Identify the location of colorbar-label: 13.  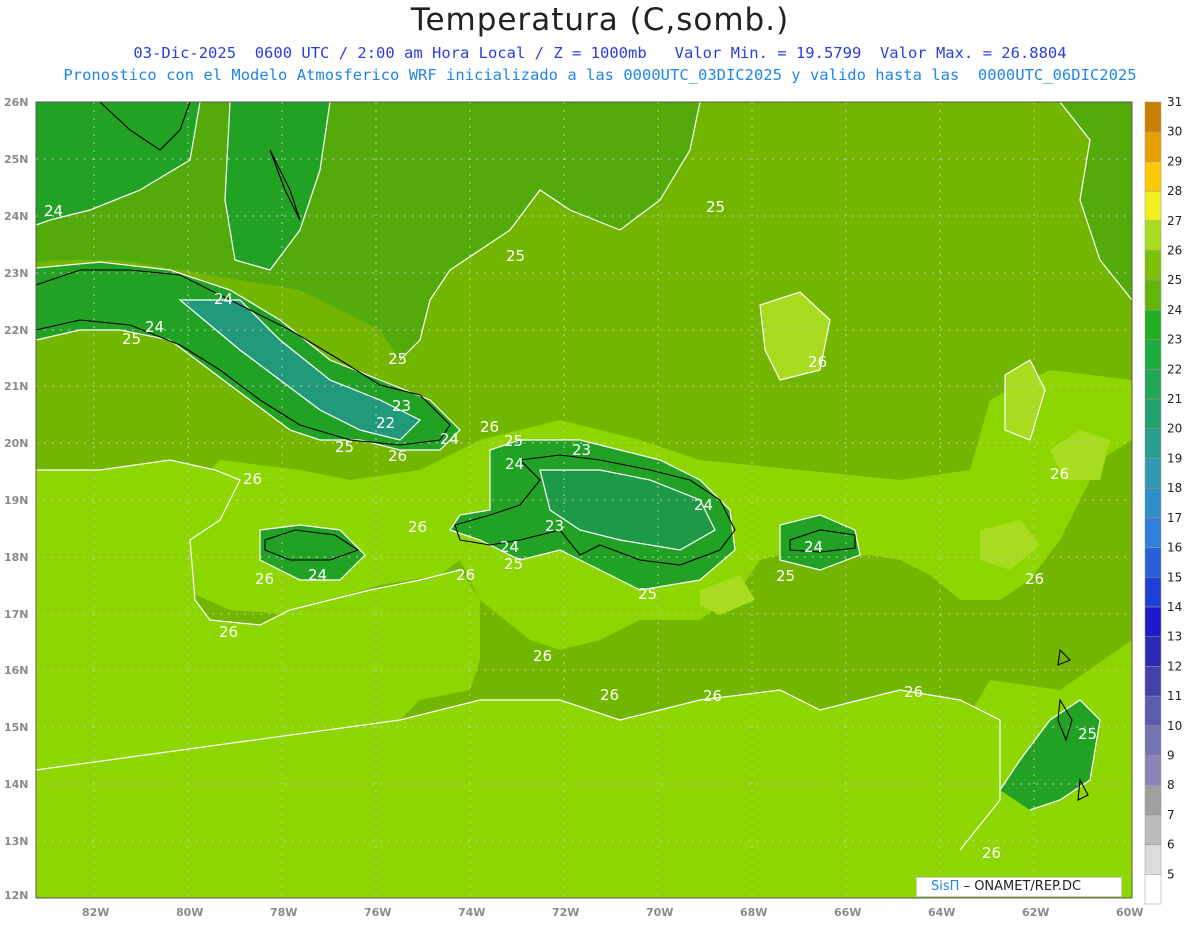
(1174, 637).